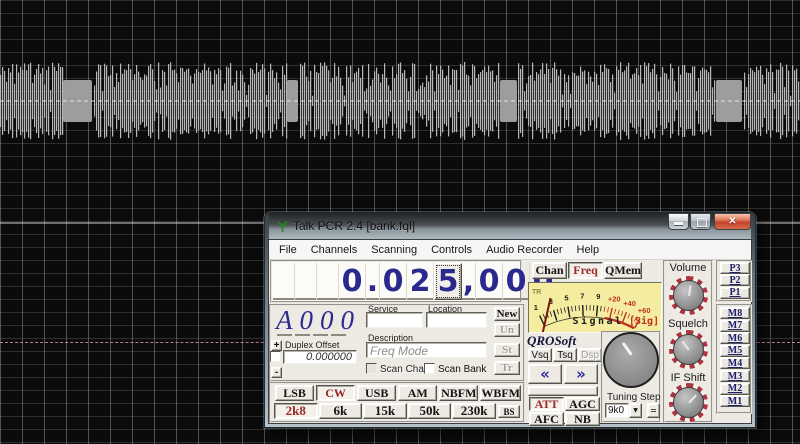  Describe the element at coordinates (296, 411) in the screenshot. I see `filter-2k8: 2k8` at that location.